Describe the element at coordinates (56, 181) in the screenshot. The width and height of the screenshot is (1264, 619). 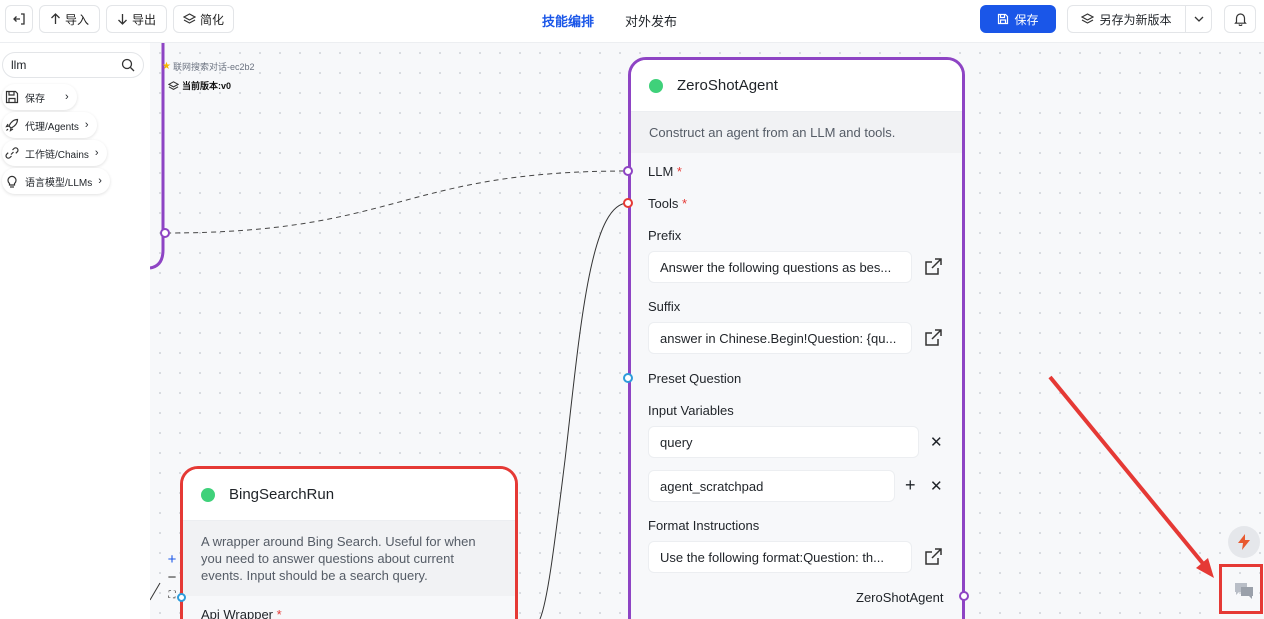
I see `sidebar-item-llms: 语言模型/LLMs ›` at that location.